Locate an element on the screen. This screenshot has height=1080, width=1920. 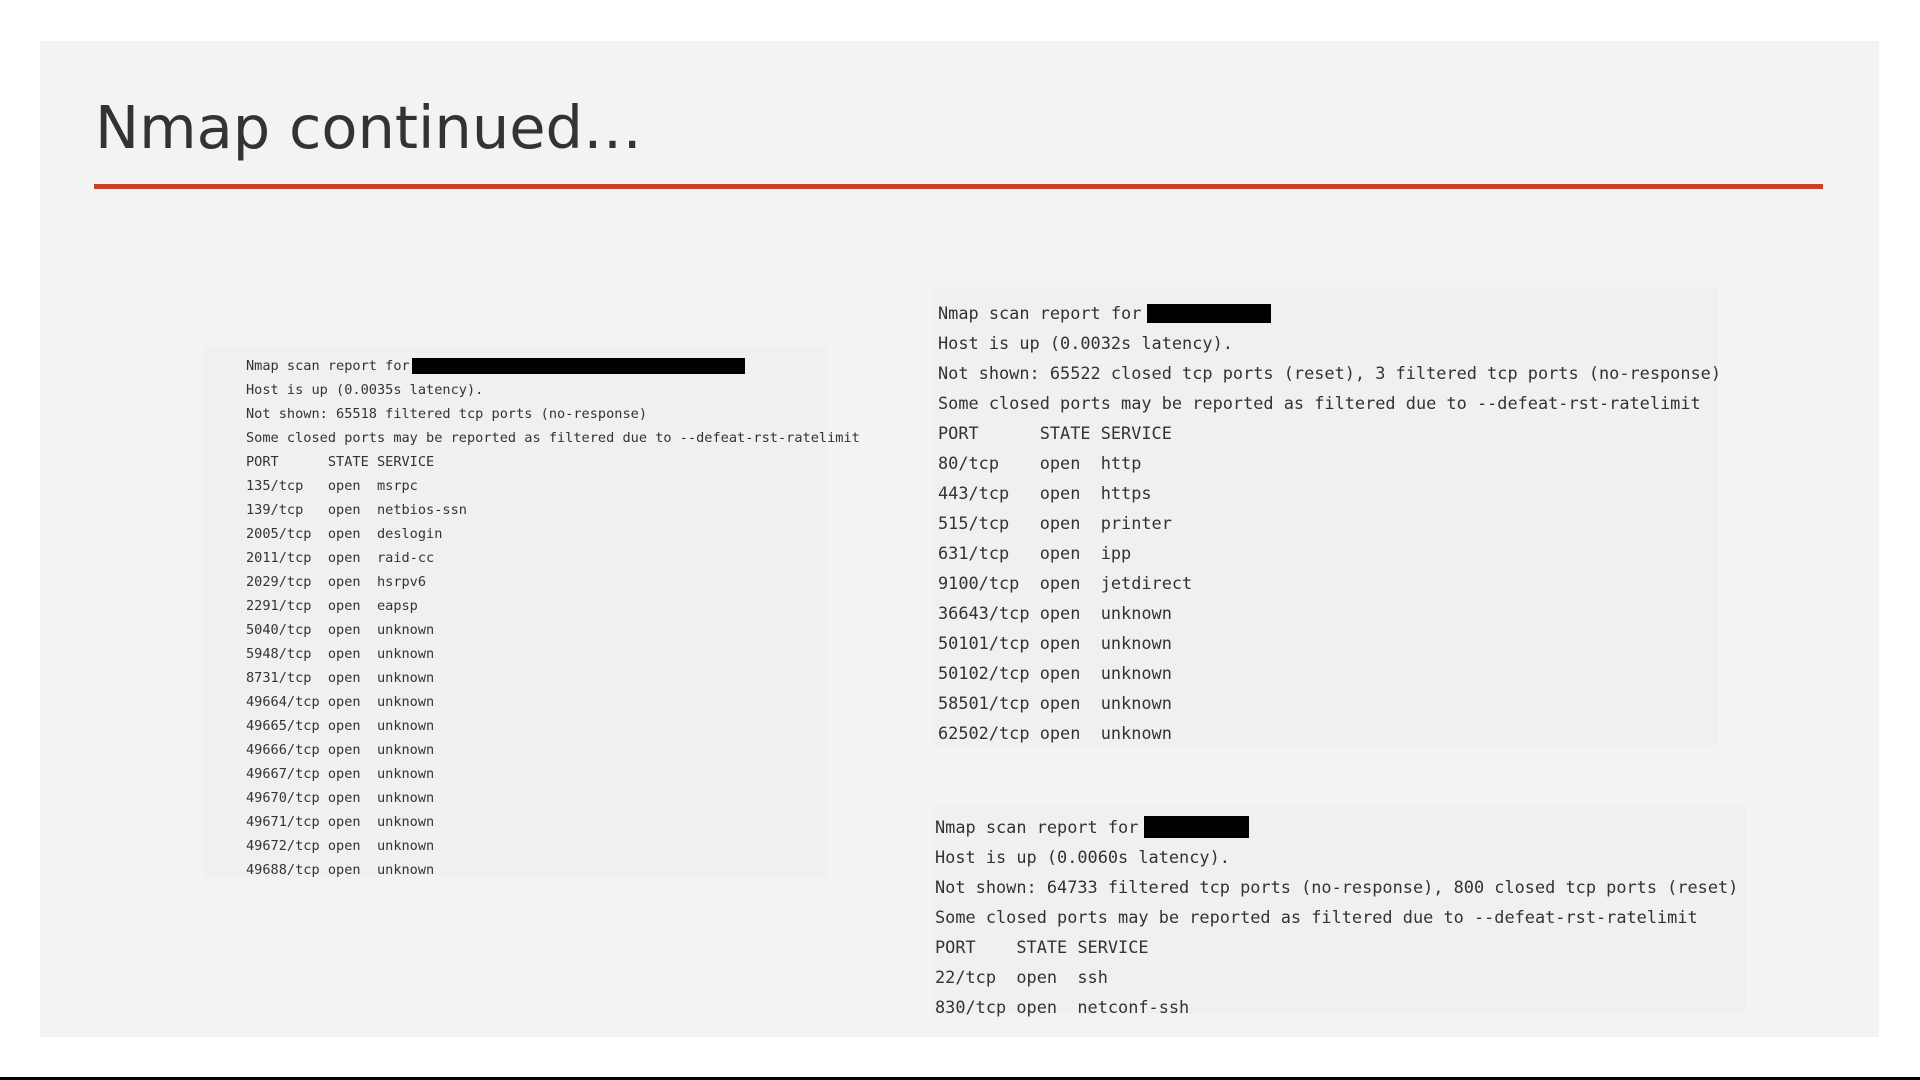
port-table-row: 2029/tcp open hsrpv6 is located at coordinates (336, 582).